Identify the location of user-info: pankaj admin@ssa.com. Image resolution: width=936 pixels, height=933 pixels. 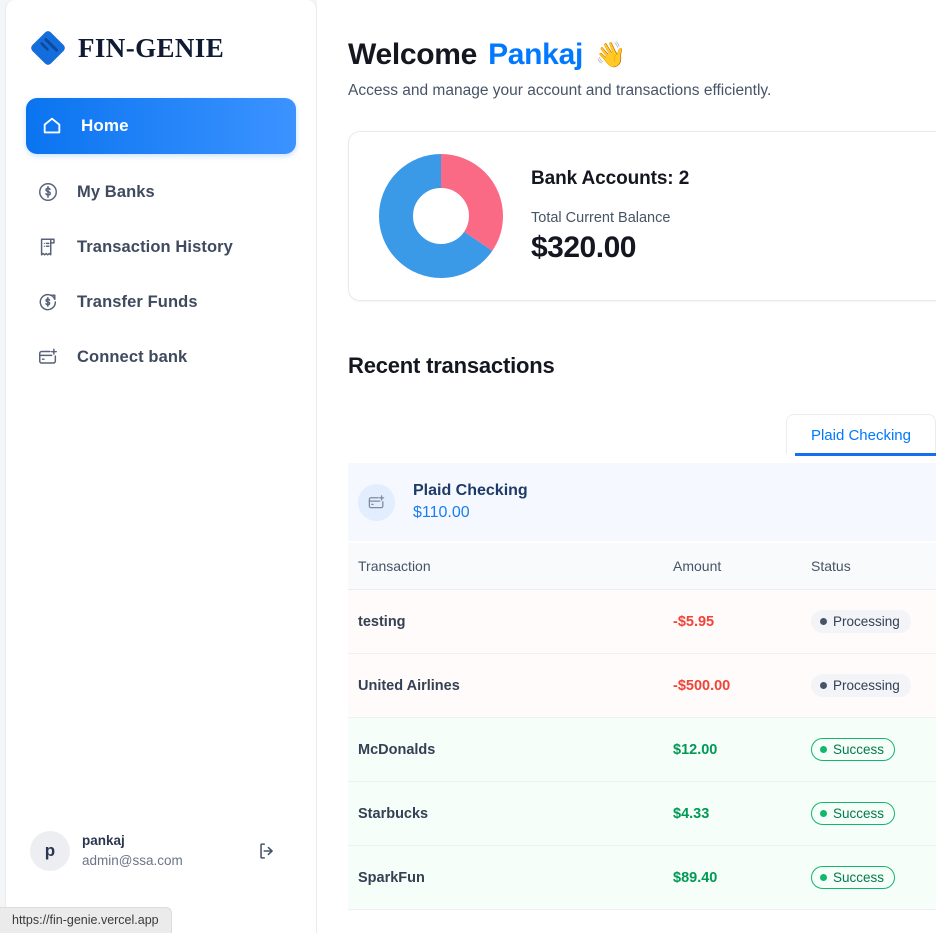
(163, 850).